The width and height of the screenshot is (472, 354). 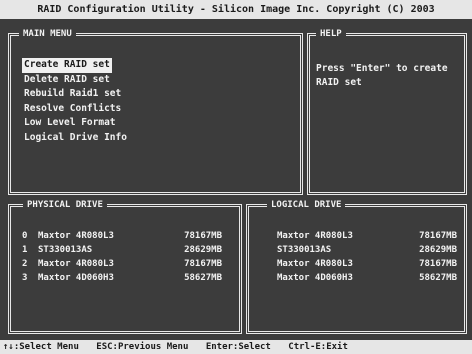 I want to click on physical-drive-title: PHYSICAL DRIVE, so click(x=65, y=205).